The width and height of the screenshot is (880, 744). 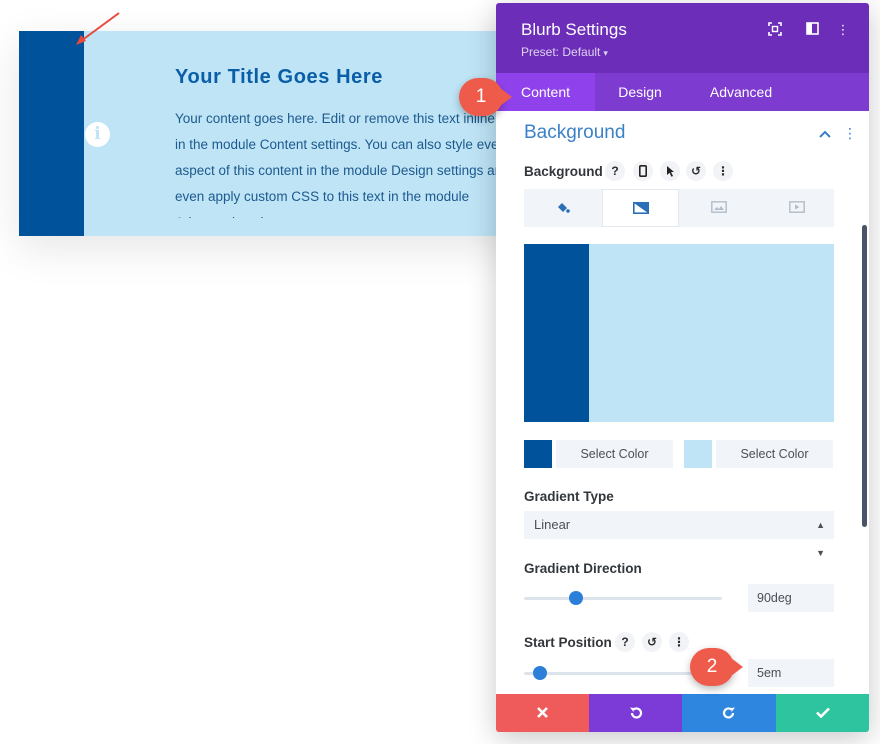 I want to click on color-stop-2-swatch, so click(x=698, y=454).